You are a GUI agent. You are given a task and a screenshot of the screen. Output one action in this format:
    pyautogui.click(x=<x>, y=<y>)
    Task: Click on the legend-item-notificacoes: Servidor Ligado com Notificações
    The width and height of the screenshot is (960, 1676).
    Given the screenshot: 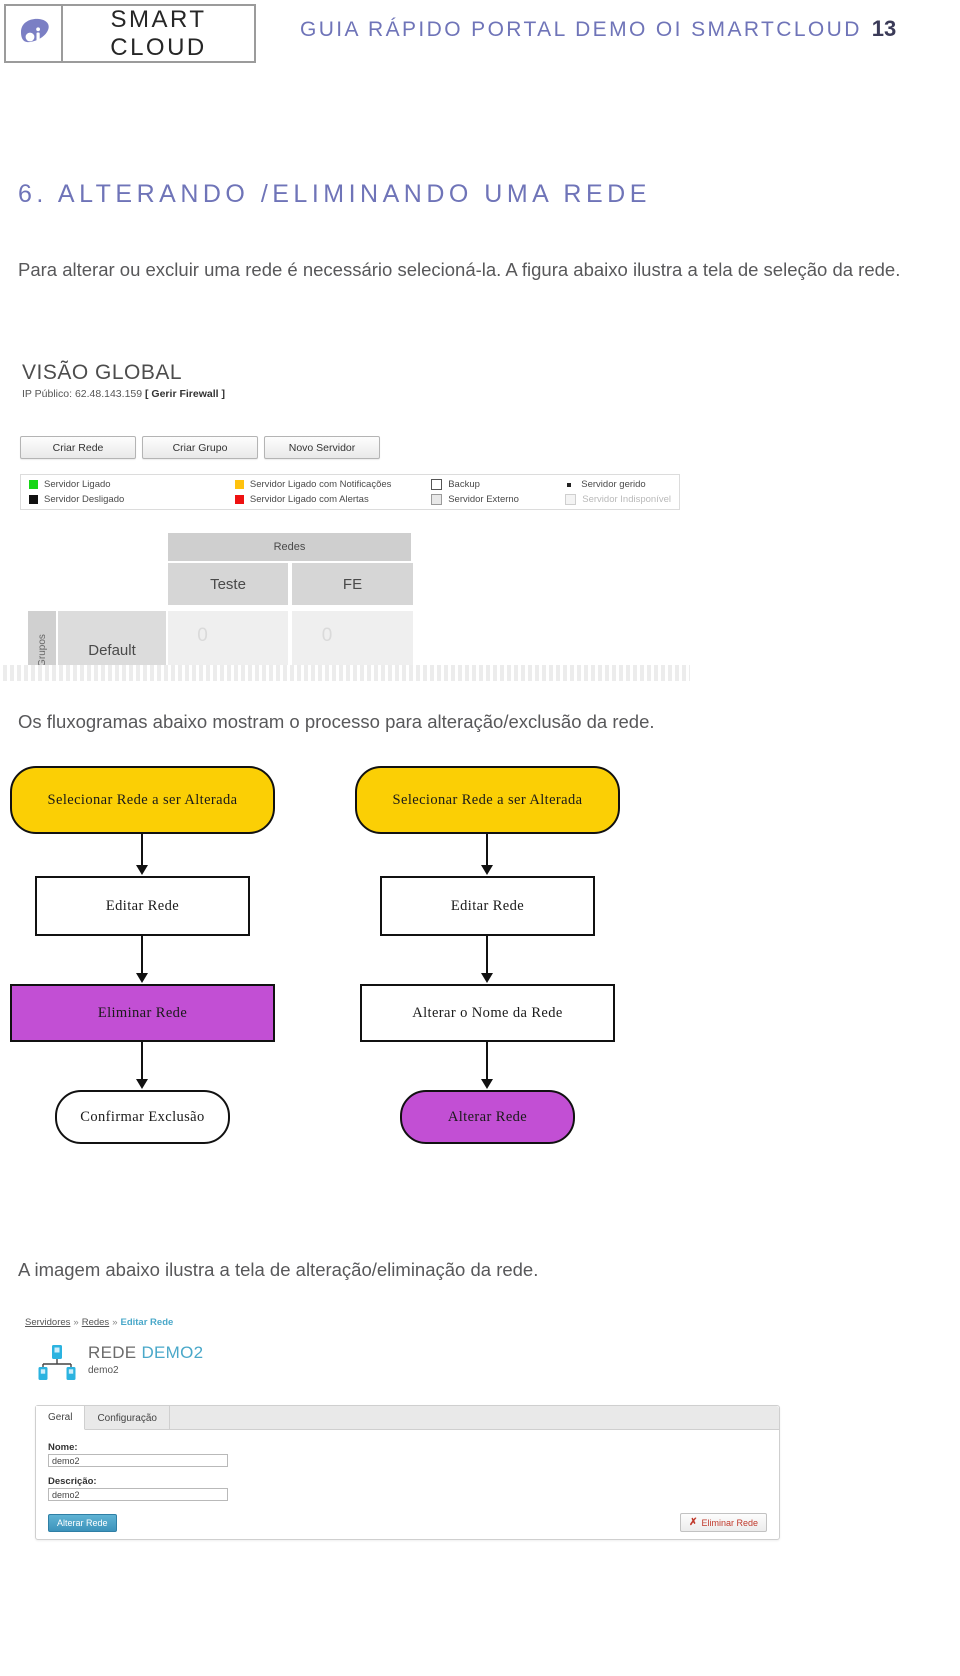 What is the action you would take?
    pyautogui.click(x=332, y=484)
    